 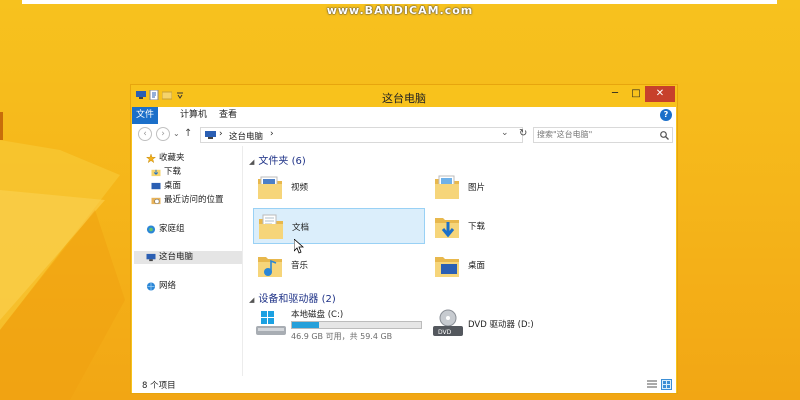 What do you see at coordinates (159, 386) in the screenshot?
I see `item-count: 8 个项目` at bounding box center [159, 386].